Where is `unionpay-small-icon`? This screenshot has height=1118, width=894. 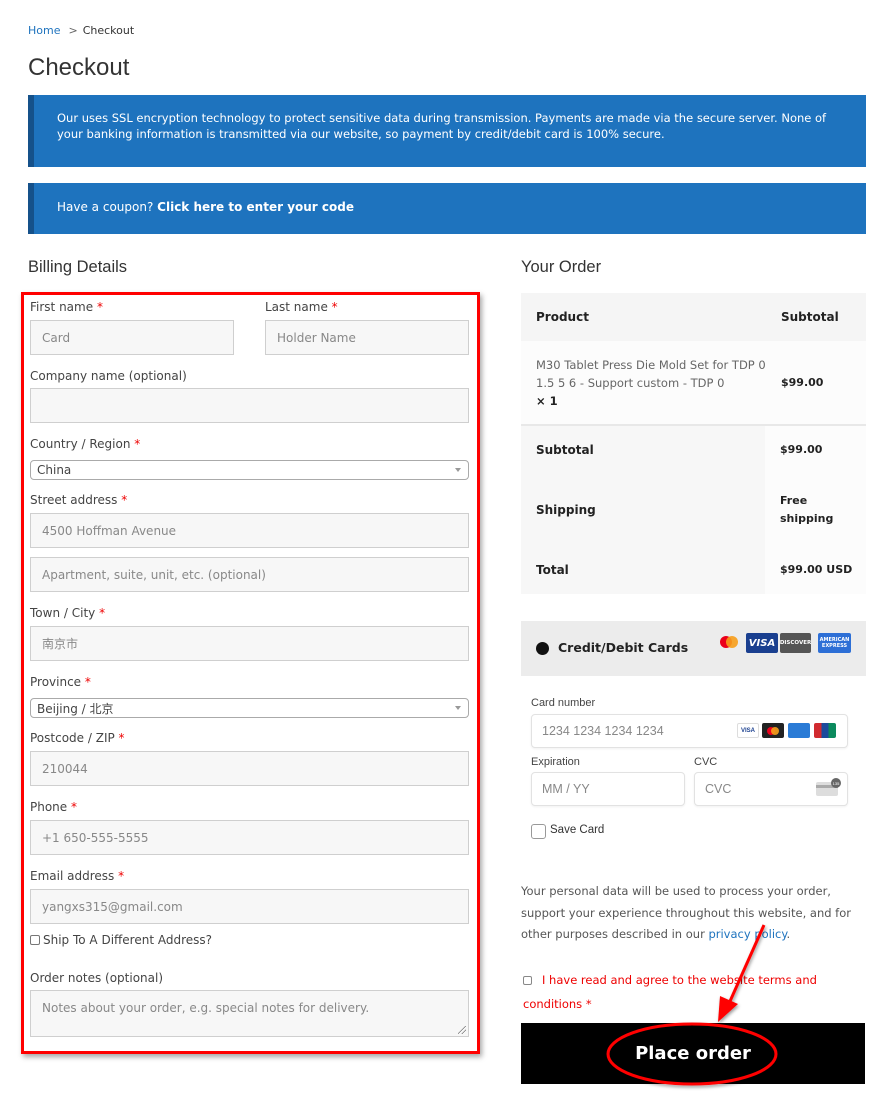 unionpay-small-icon is located at coordinates (825, 730).